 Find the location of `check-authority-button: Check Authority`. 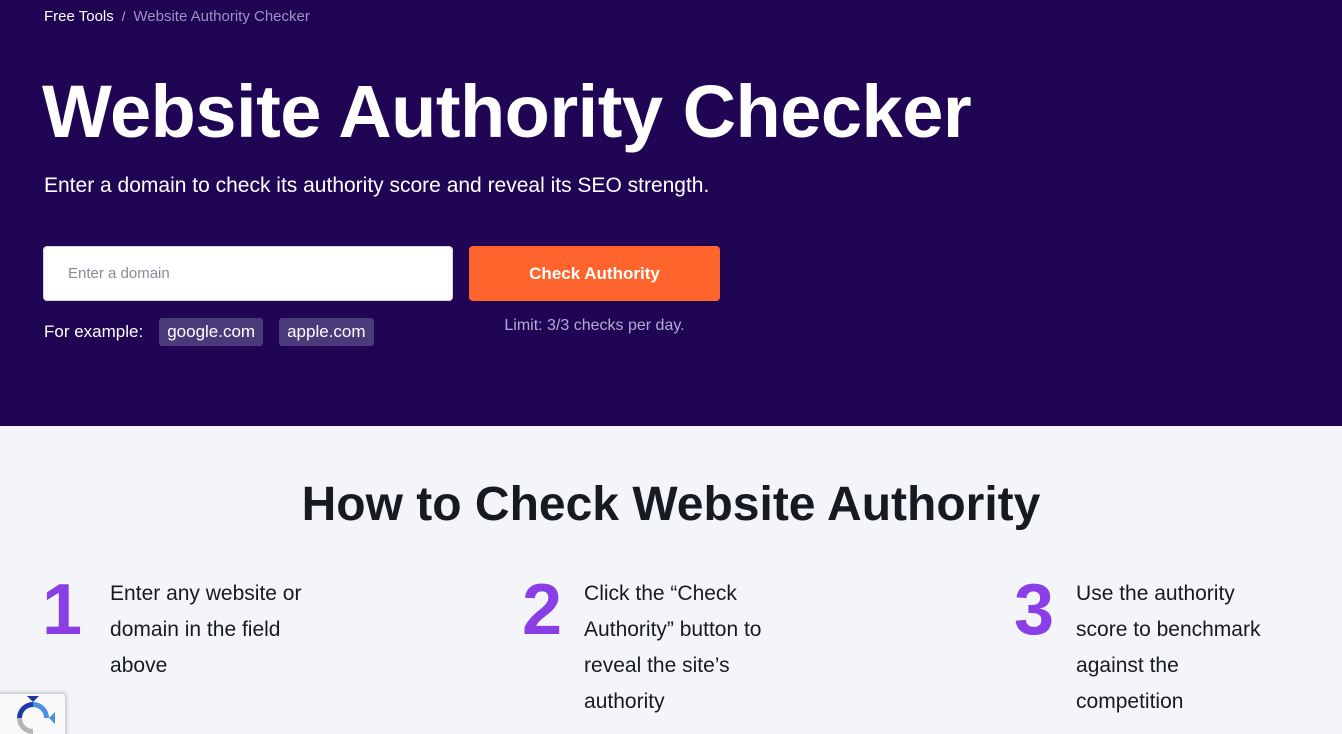

check-authority-button: Check Authority is located at coordinates (594, 273).